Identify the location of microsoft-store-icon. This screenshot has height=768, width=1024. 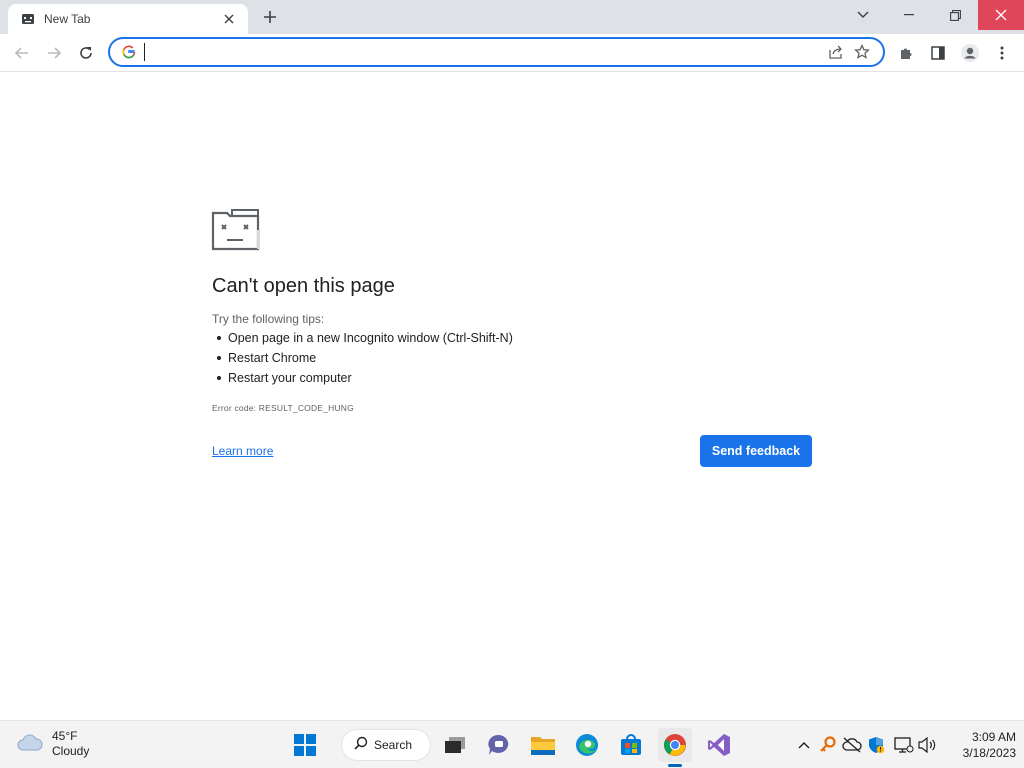
(631, 745).